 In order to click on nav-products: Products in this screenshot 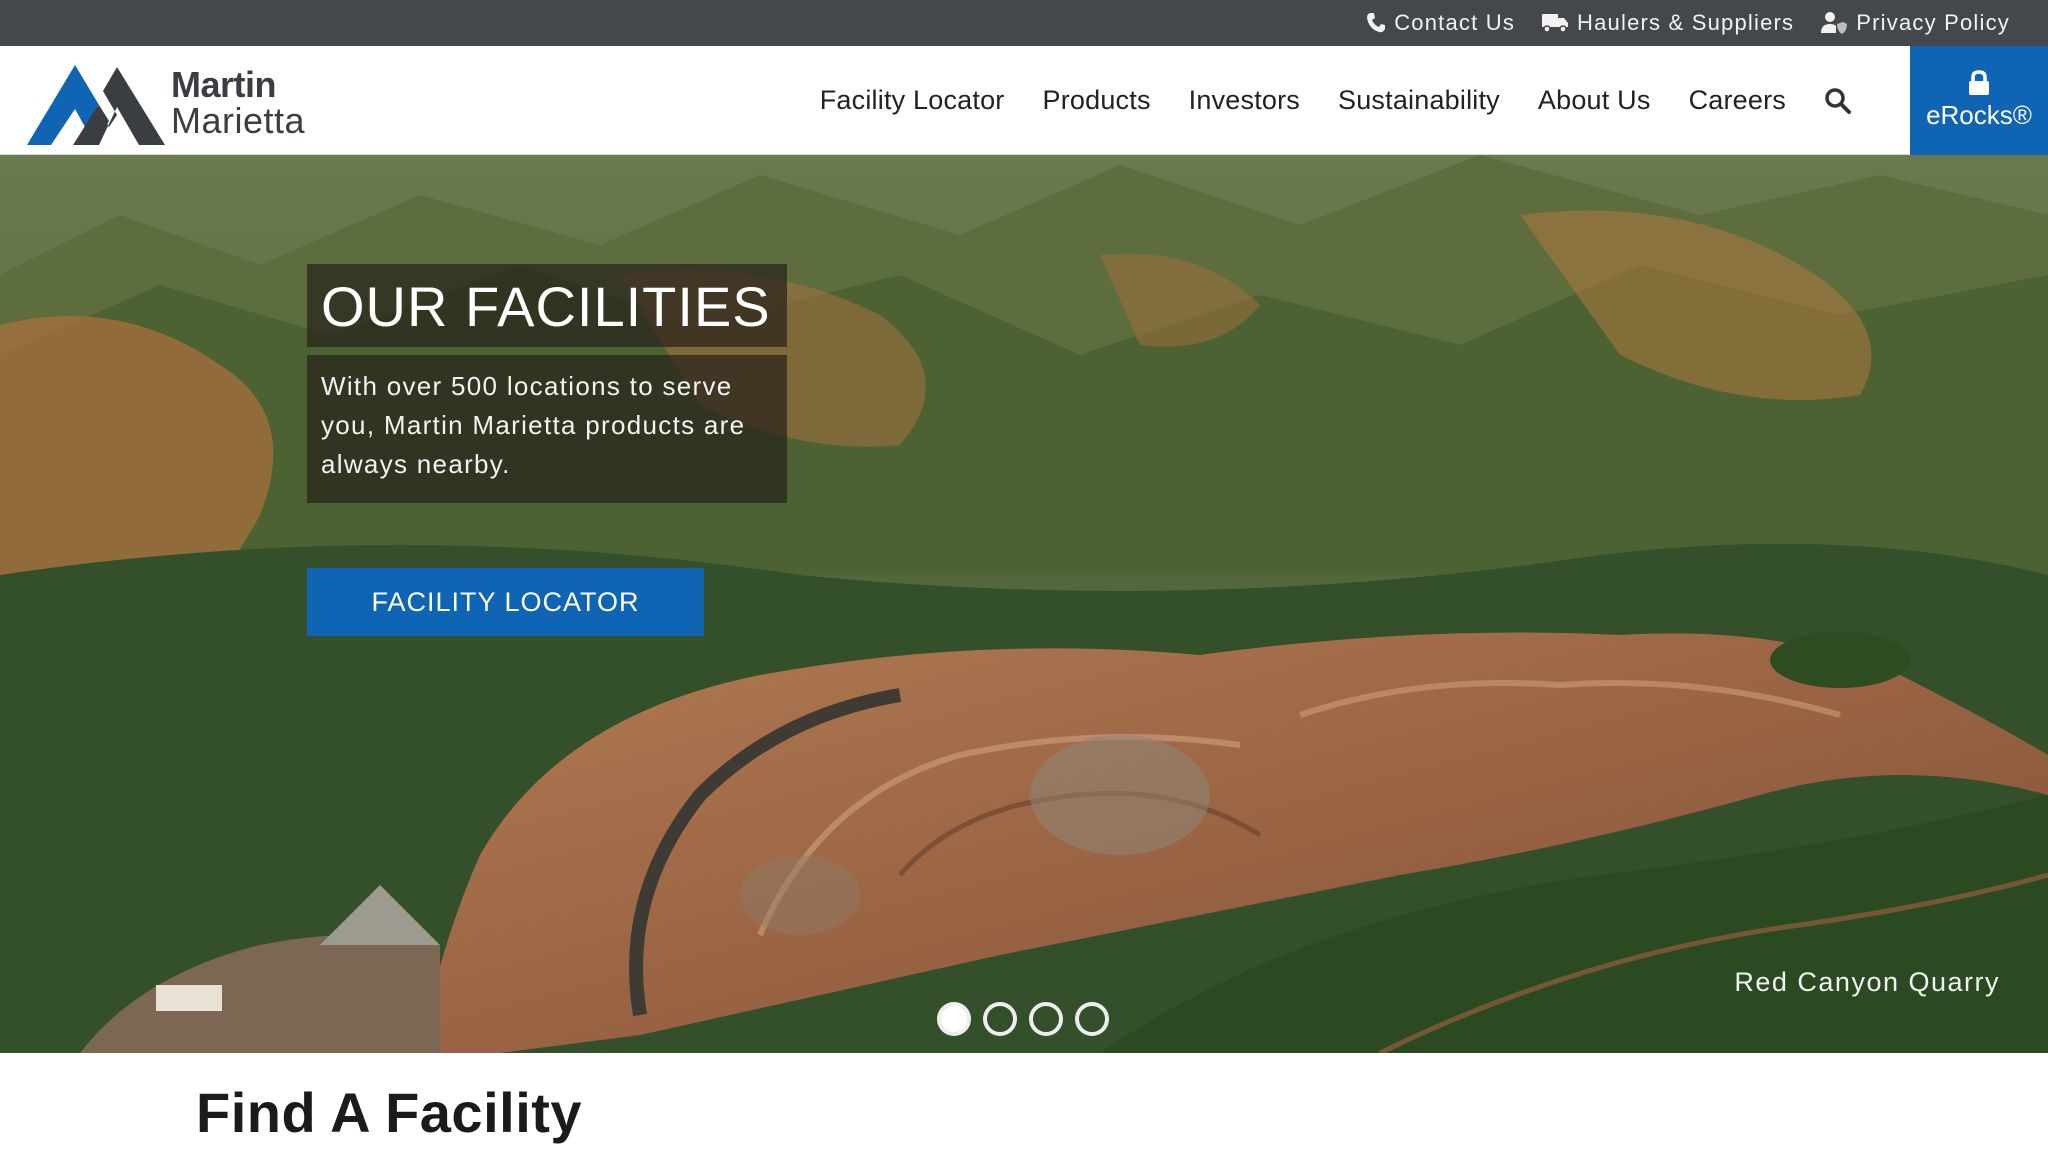, I will do `click(1097, 100)`.